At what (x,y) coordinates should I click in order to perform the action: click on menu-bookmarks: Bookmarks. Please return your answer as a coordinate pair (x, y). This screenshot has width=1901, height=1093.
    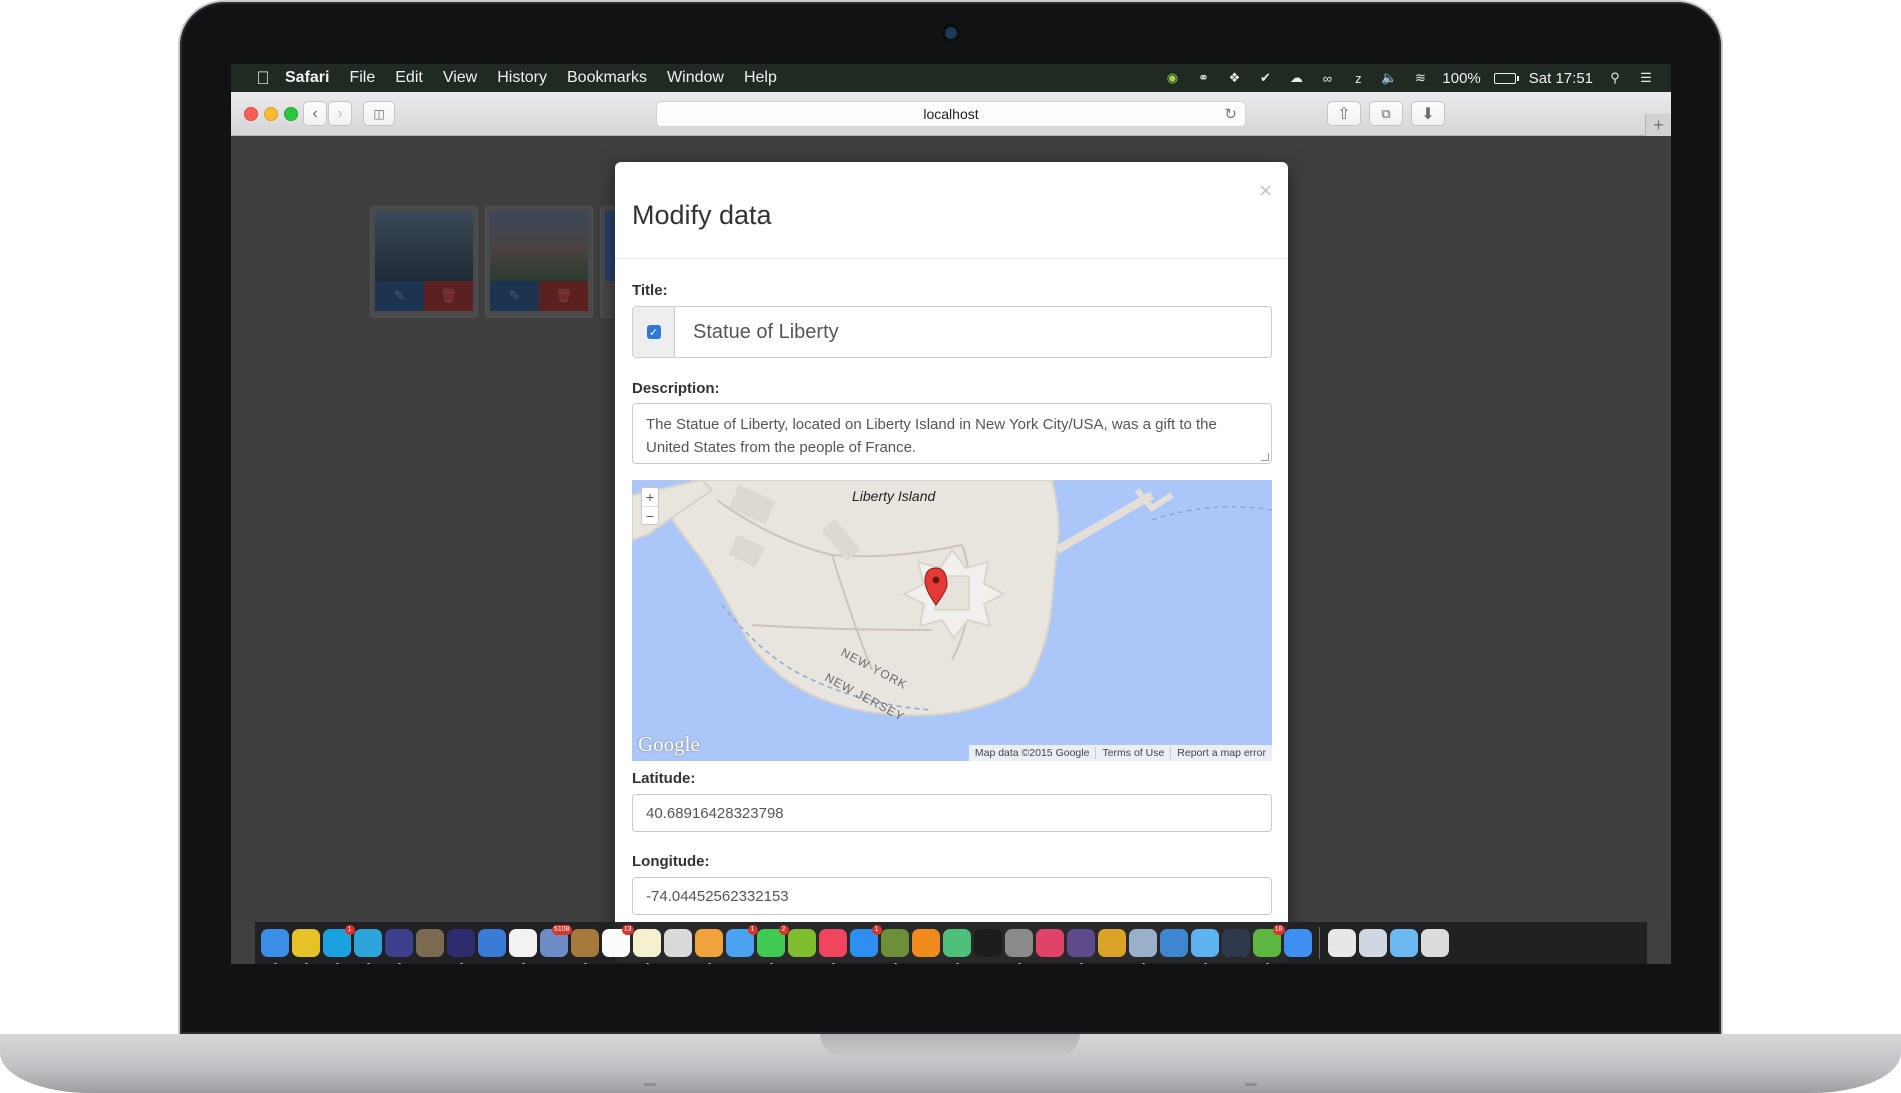
    Looking at the image, I should click on (607, 78).